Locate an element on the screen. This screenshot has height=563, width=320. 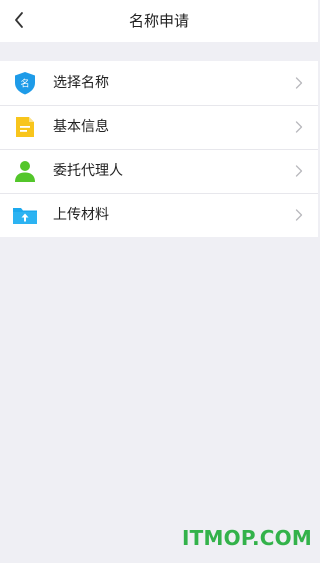
menu-item-agent: 委托代理人 is located at coordinates (159, 171).